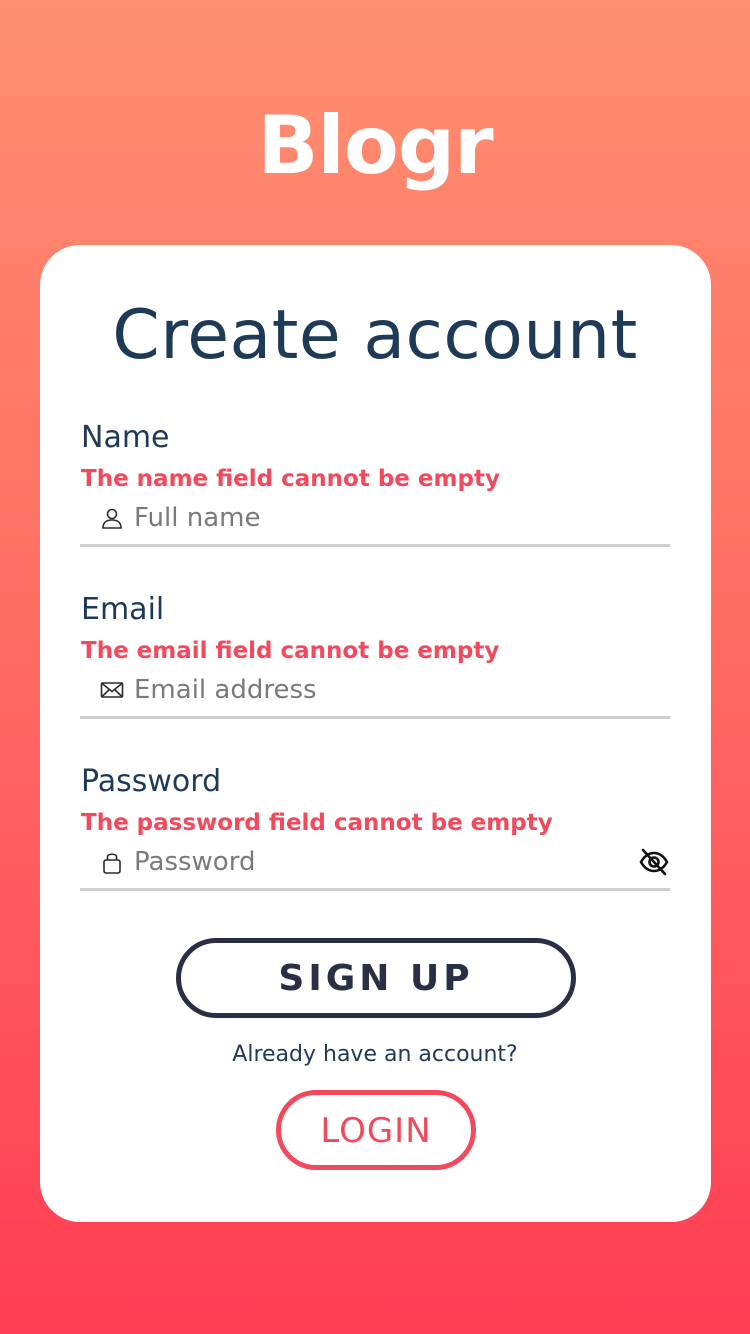  I want to click on name-field-row, so click(375, 521).